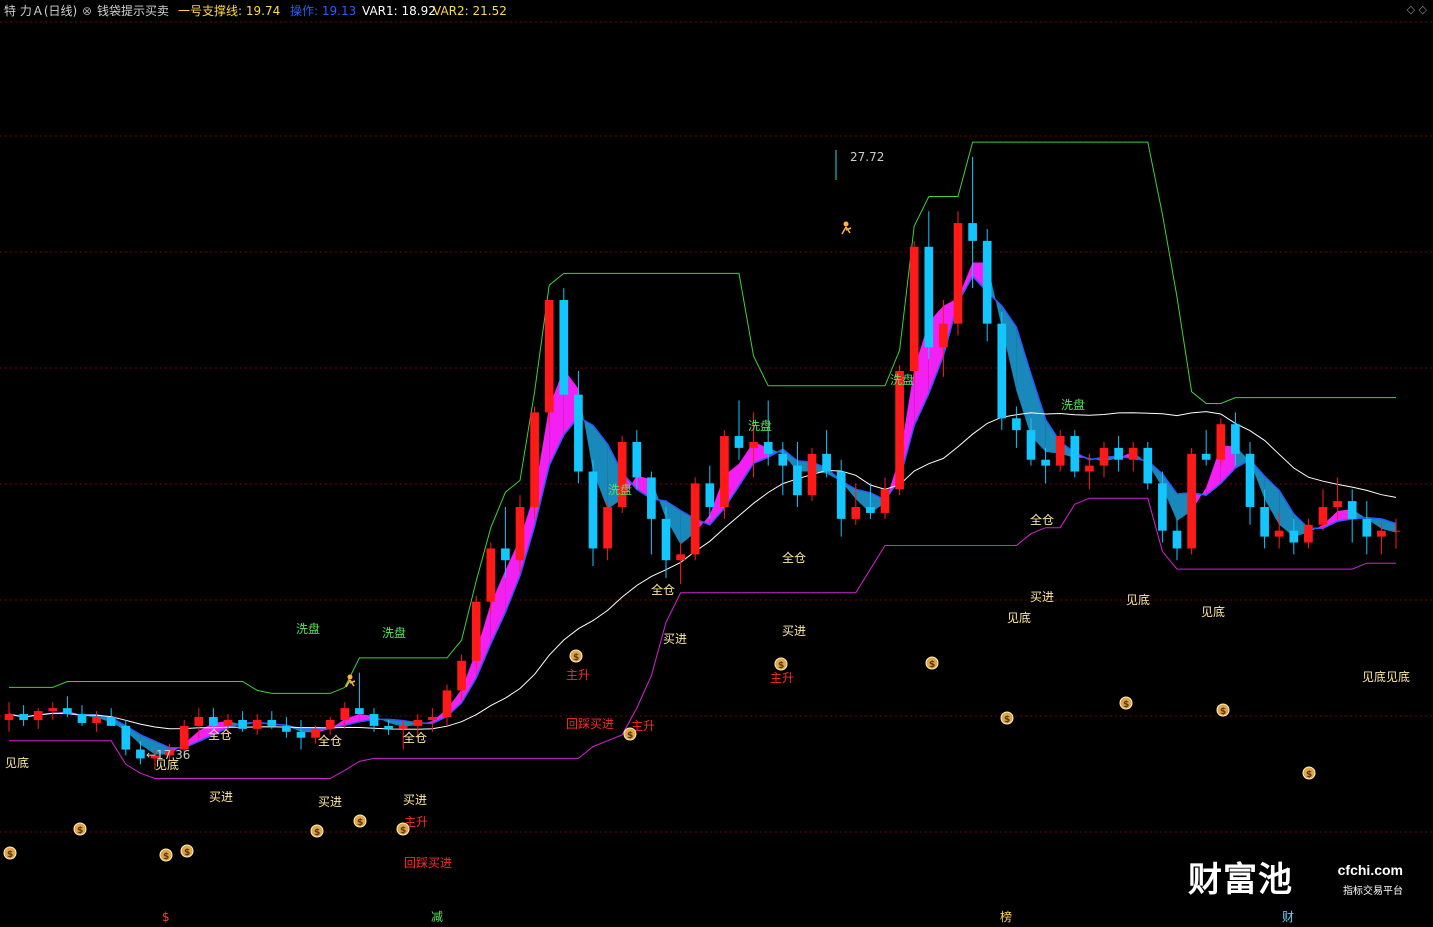 This screenshot has height=927, width=1433. Describe the element at coordinates (415, 800) in the screenshot. I see `buy-label: 买进` at that location.